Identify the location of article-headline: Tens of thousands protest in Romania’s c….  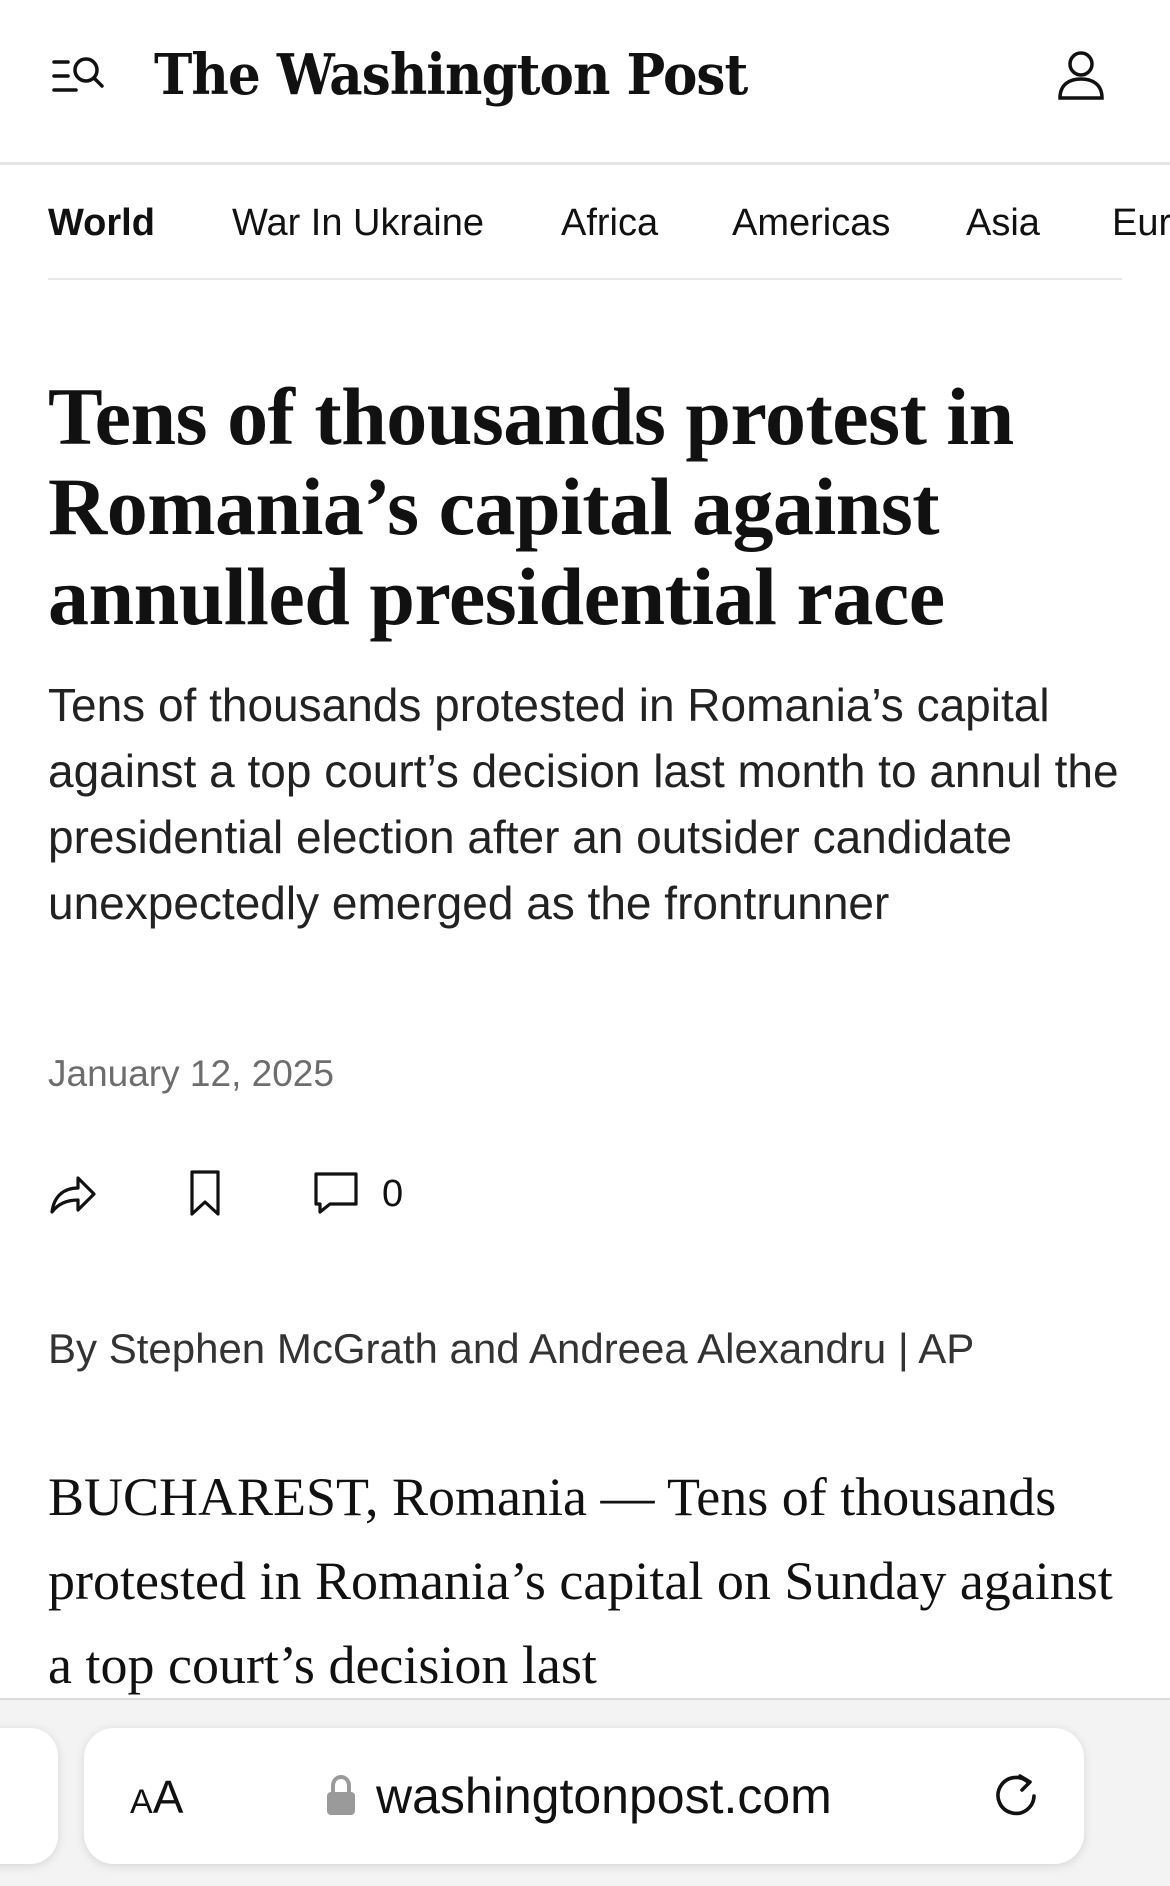
(531, 506).